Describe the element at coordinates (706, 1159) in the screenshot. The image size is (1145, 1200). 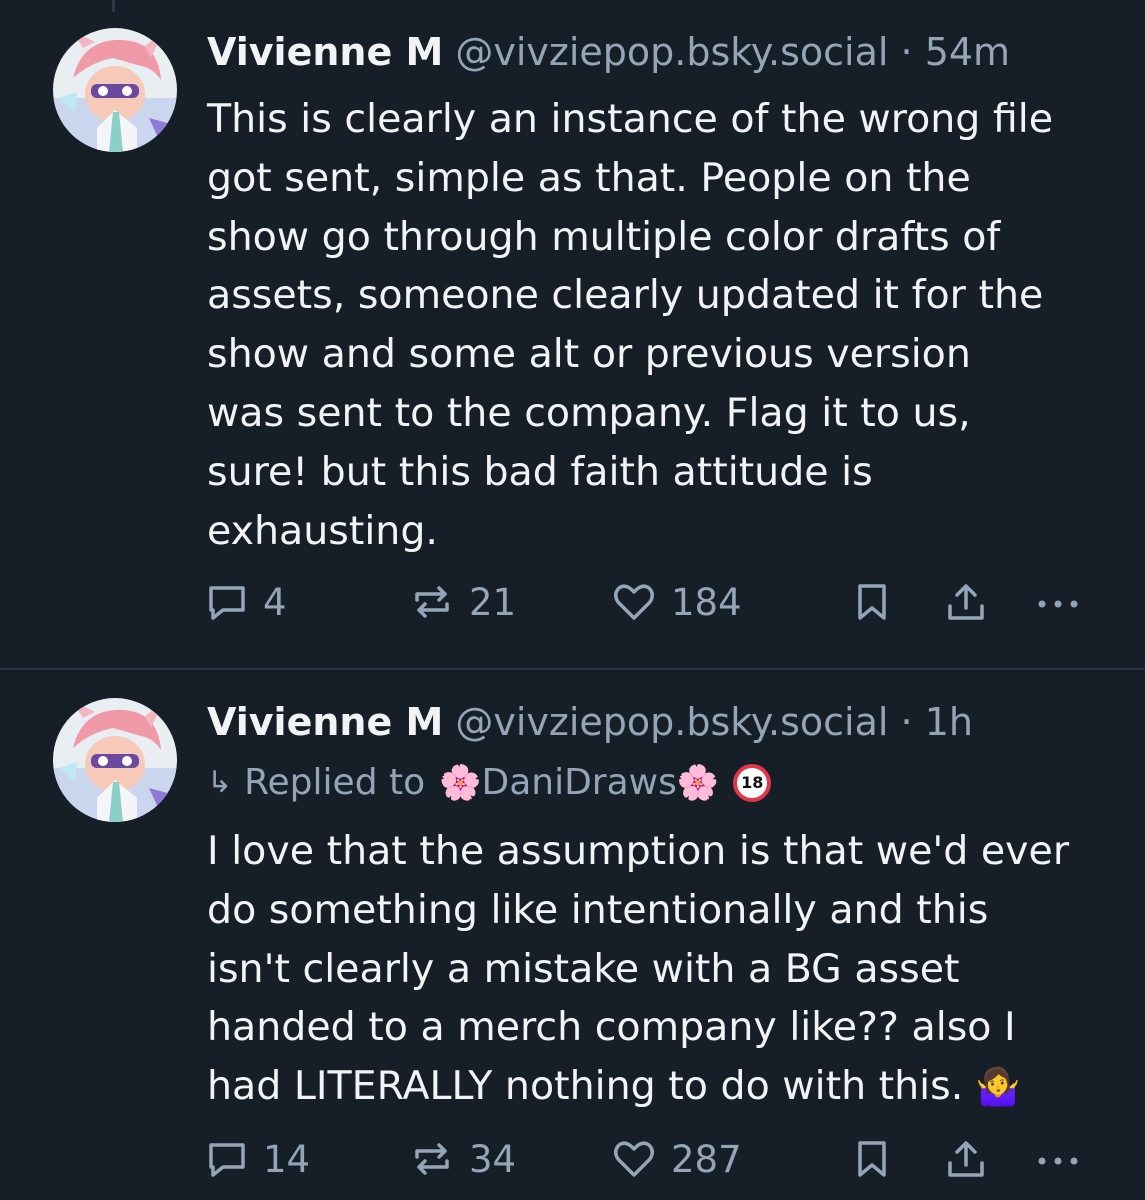
I see `like-count: 287` at that location.